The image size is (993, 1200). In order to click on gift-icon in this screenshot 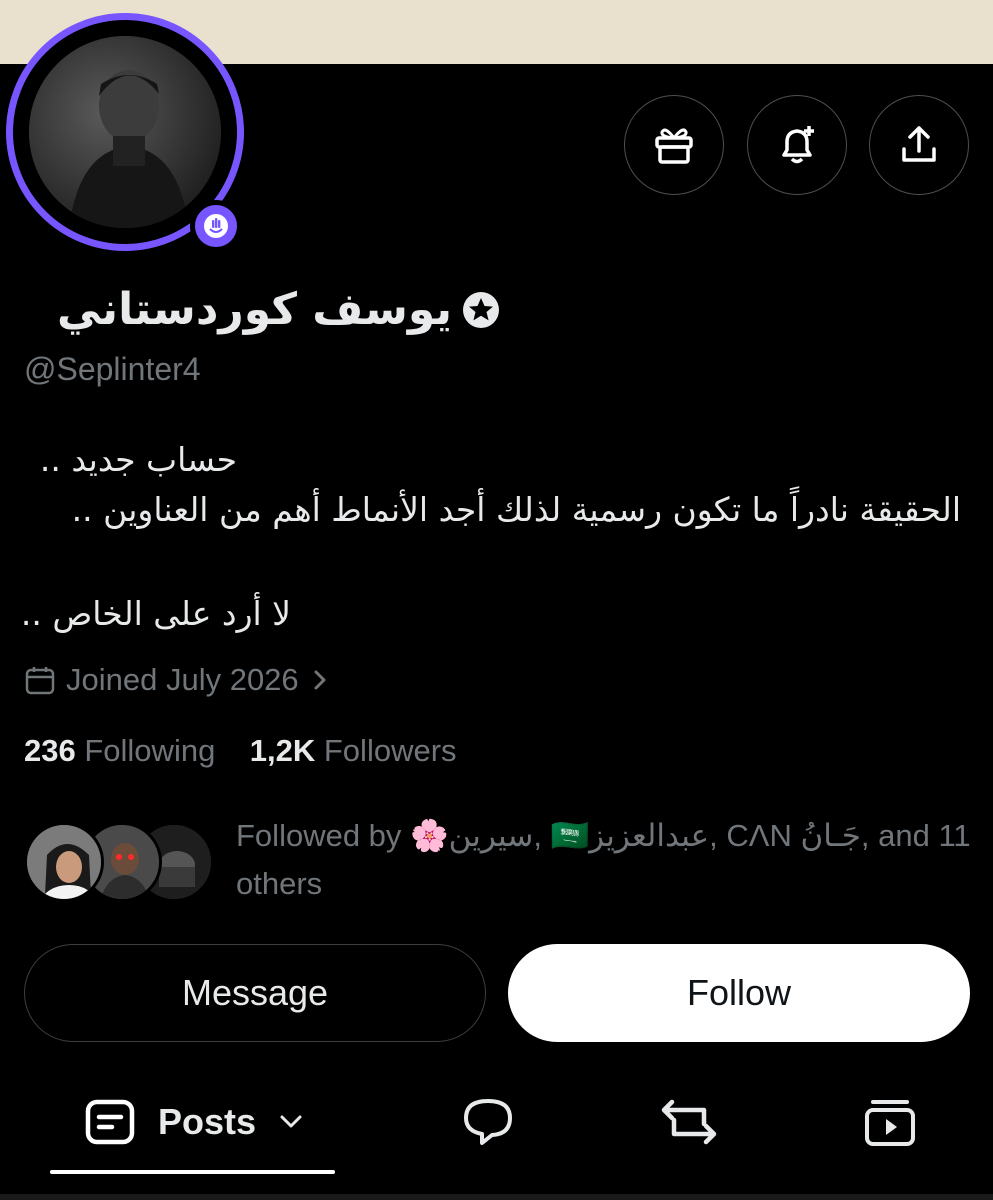, I will do `click(674, 146)`.